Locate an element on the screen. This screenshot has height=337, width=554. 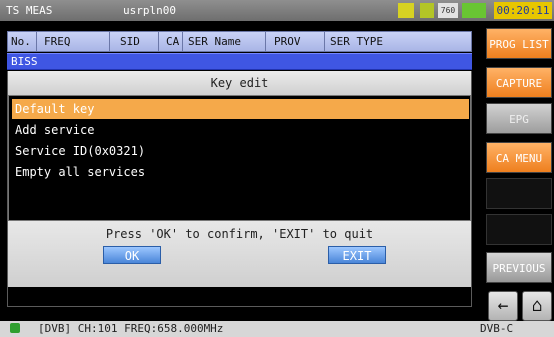
section-text: BISS is located at coordinates (24, 61).